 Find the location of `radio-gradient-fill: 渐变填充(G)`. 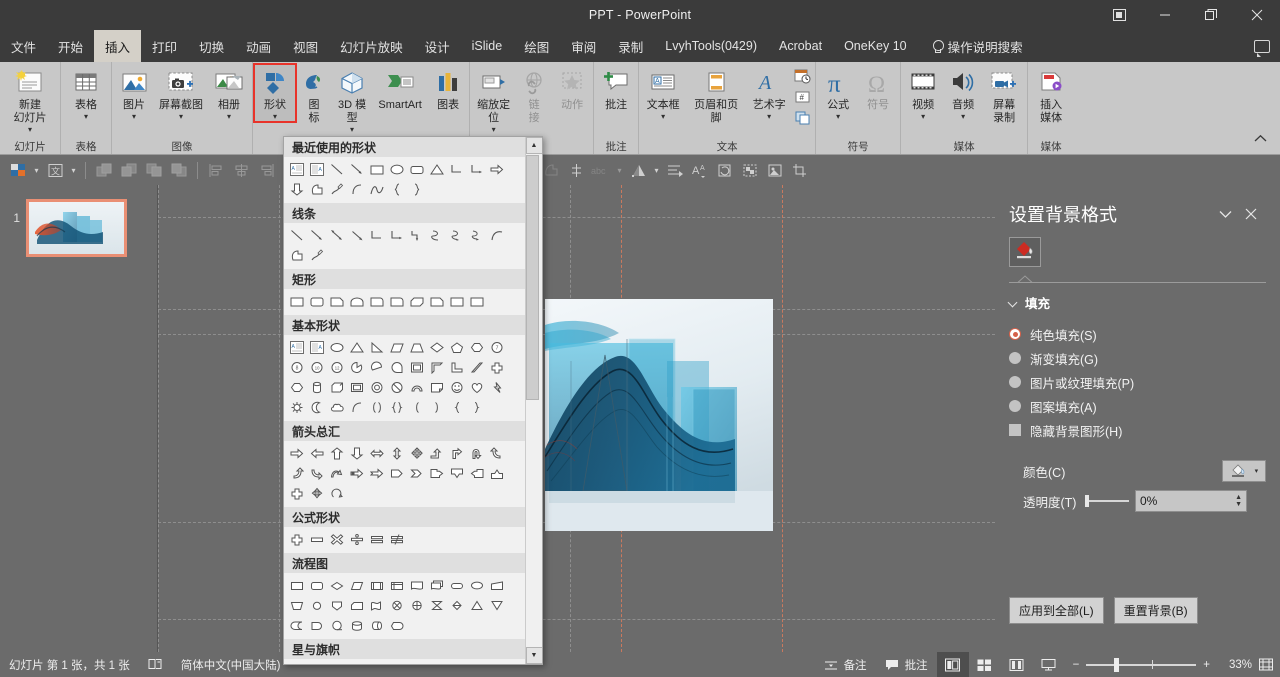

radio-gradient-fill: 渐变填充(G) is located at coordinates (1144, 358).